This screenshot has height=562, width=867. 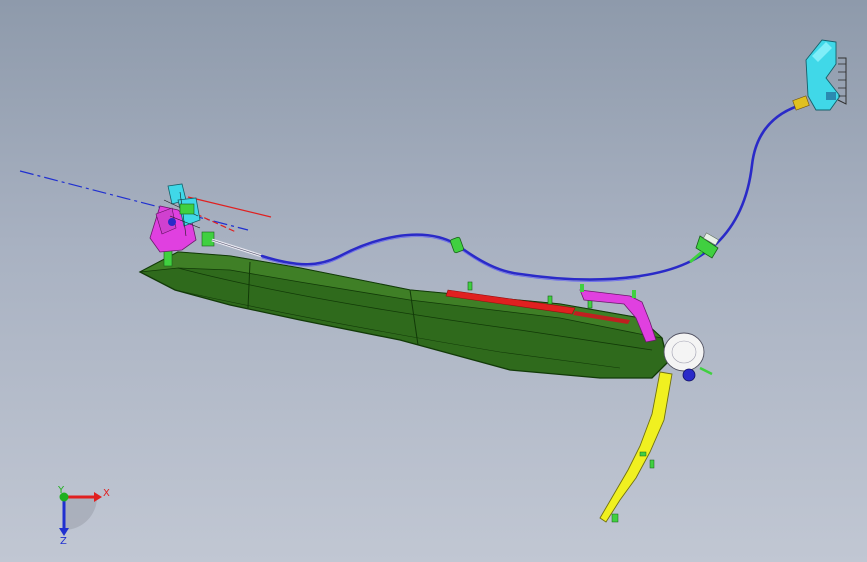 I want to click on latch-mechanism, so click(x=175, y=218).